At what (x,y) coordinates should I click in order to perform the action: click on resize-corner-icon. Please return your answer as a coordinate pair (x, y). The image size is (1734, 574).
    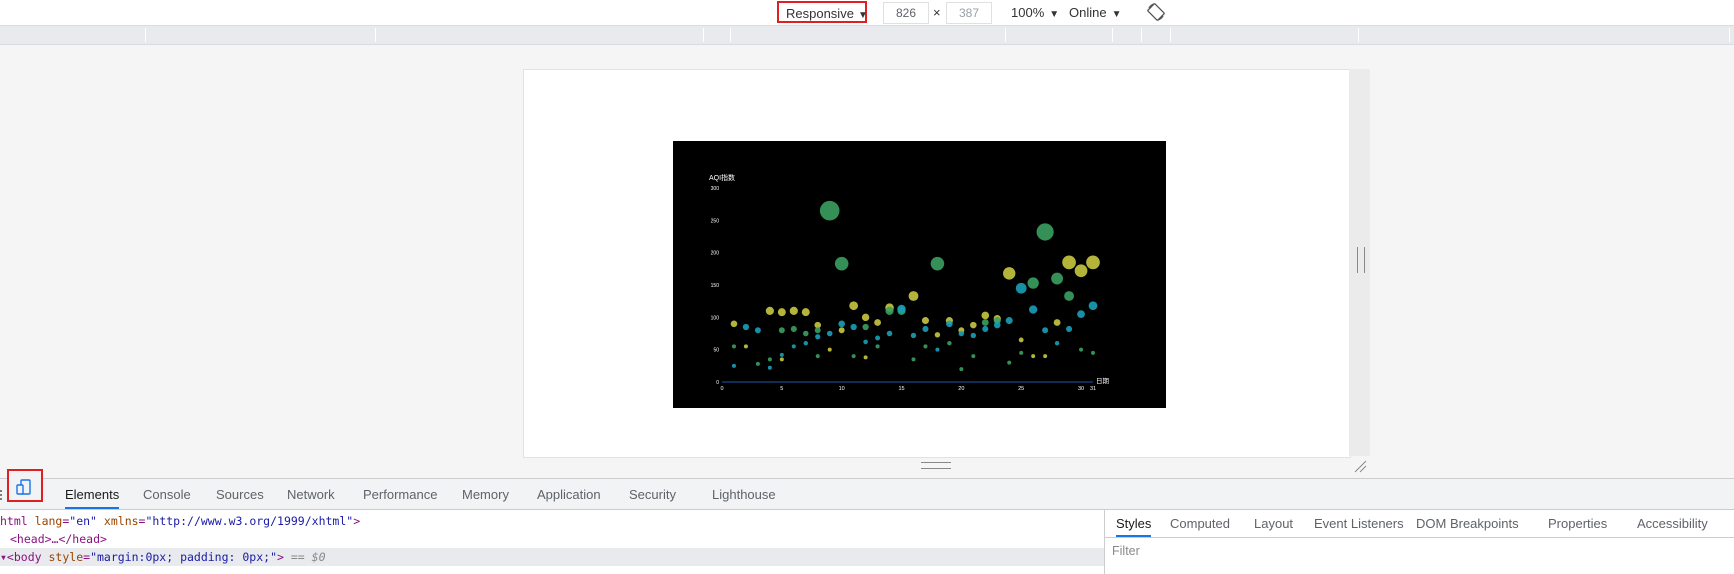
    Looking at the image, I should click on (1360, 466).